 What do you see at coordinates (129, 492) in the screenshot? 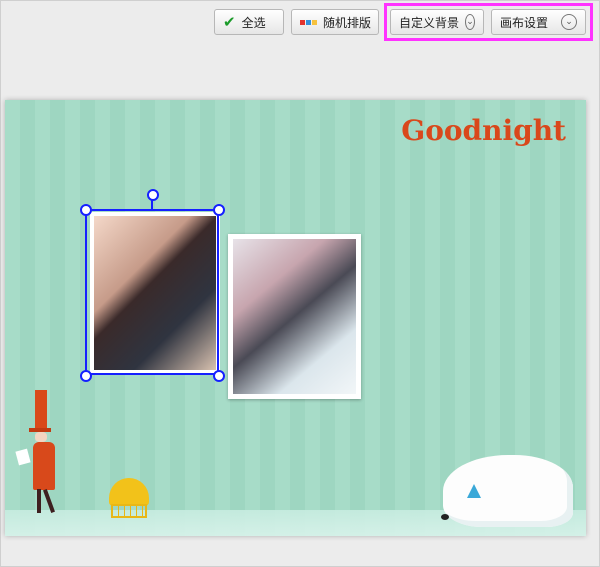
I see `yellow-ball-illustration` at bounding box center [129, 492].